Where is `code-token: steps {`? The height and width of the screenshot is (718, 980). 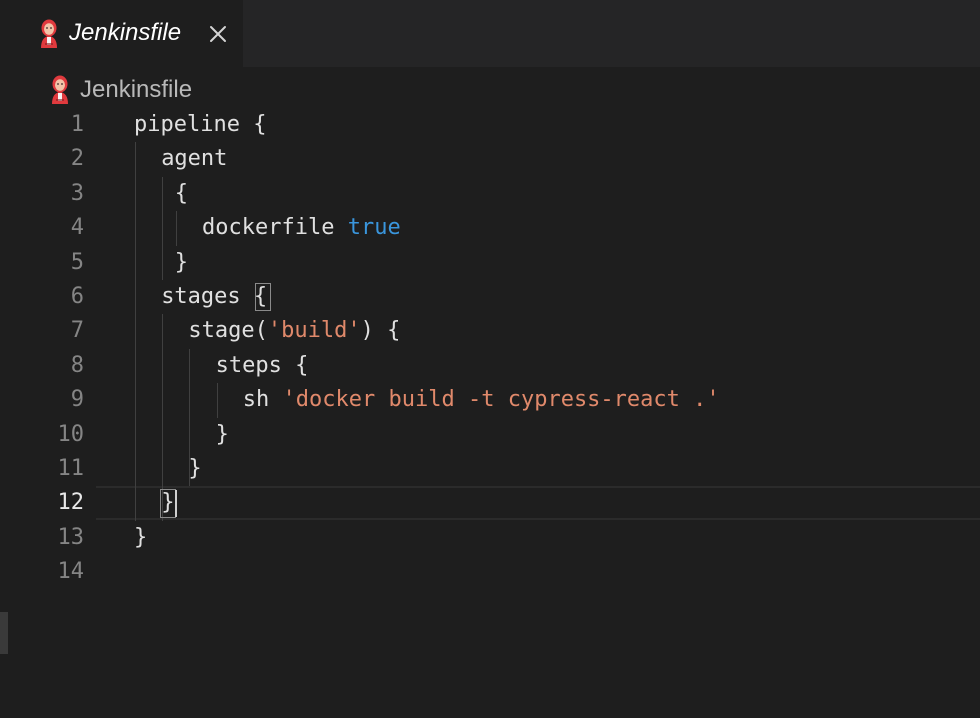
code-token: steps { is located at coordinates (262, 365).